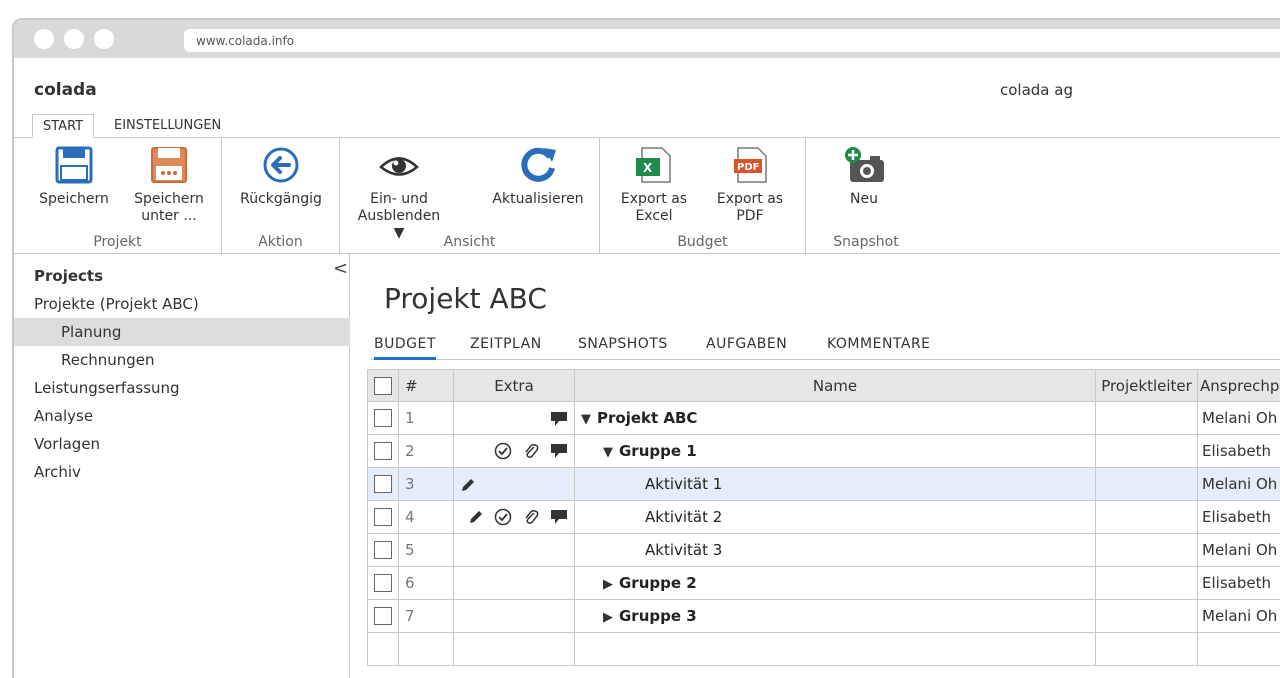  I want to click on row-name-cell: ▶Gruppe 2, so click(835, 583).